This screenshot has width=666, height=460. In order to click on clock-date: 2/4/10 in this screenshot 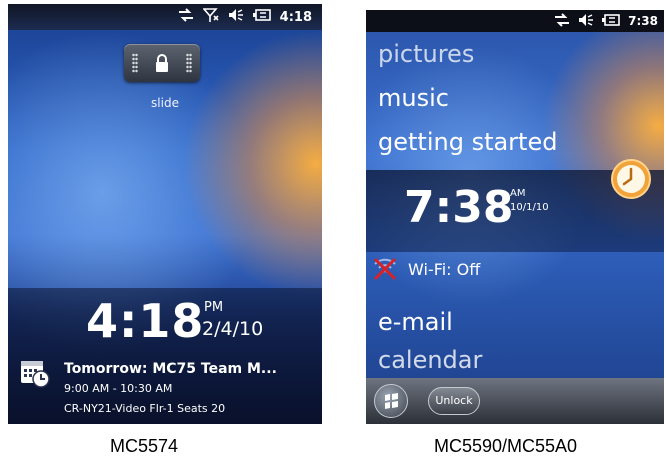, I will do `click(233, 329)`.